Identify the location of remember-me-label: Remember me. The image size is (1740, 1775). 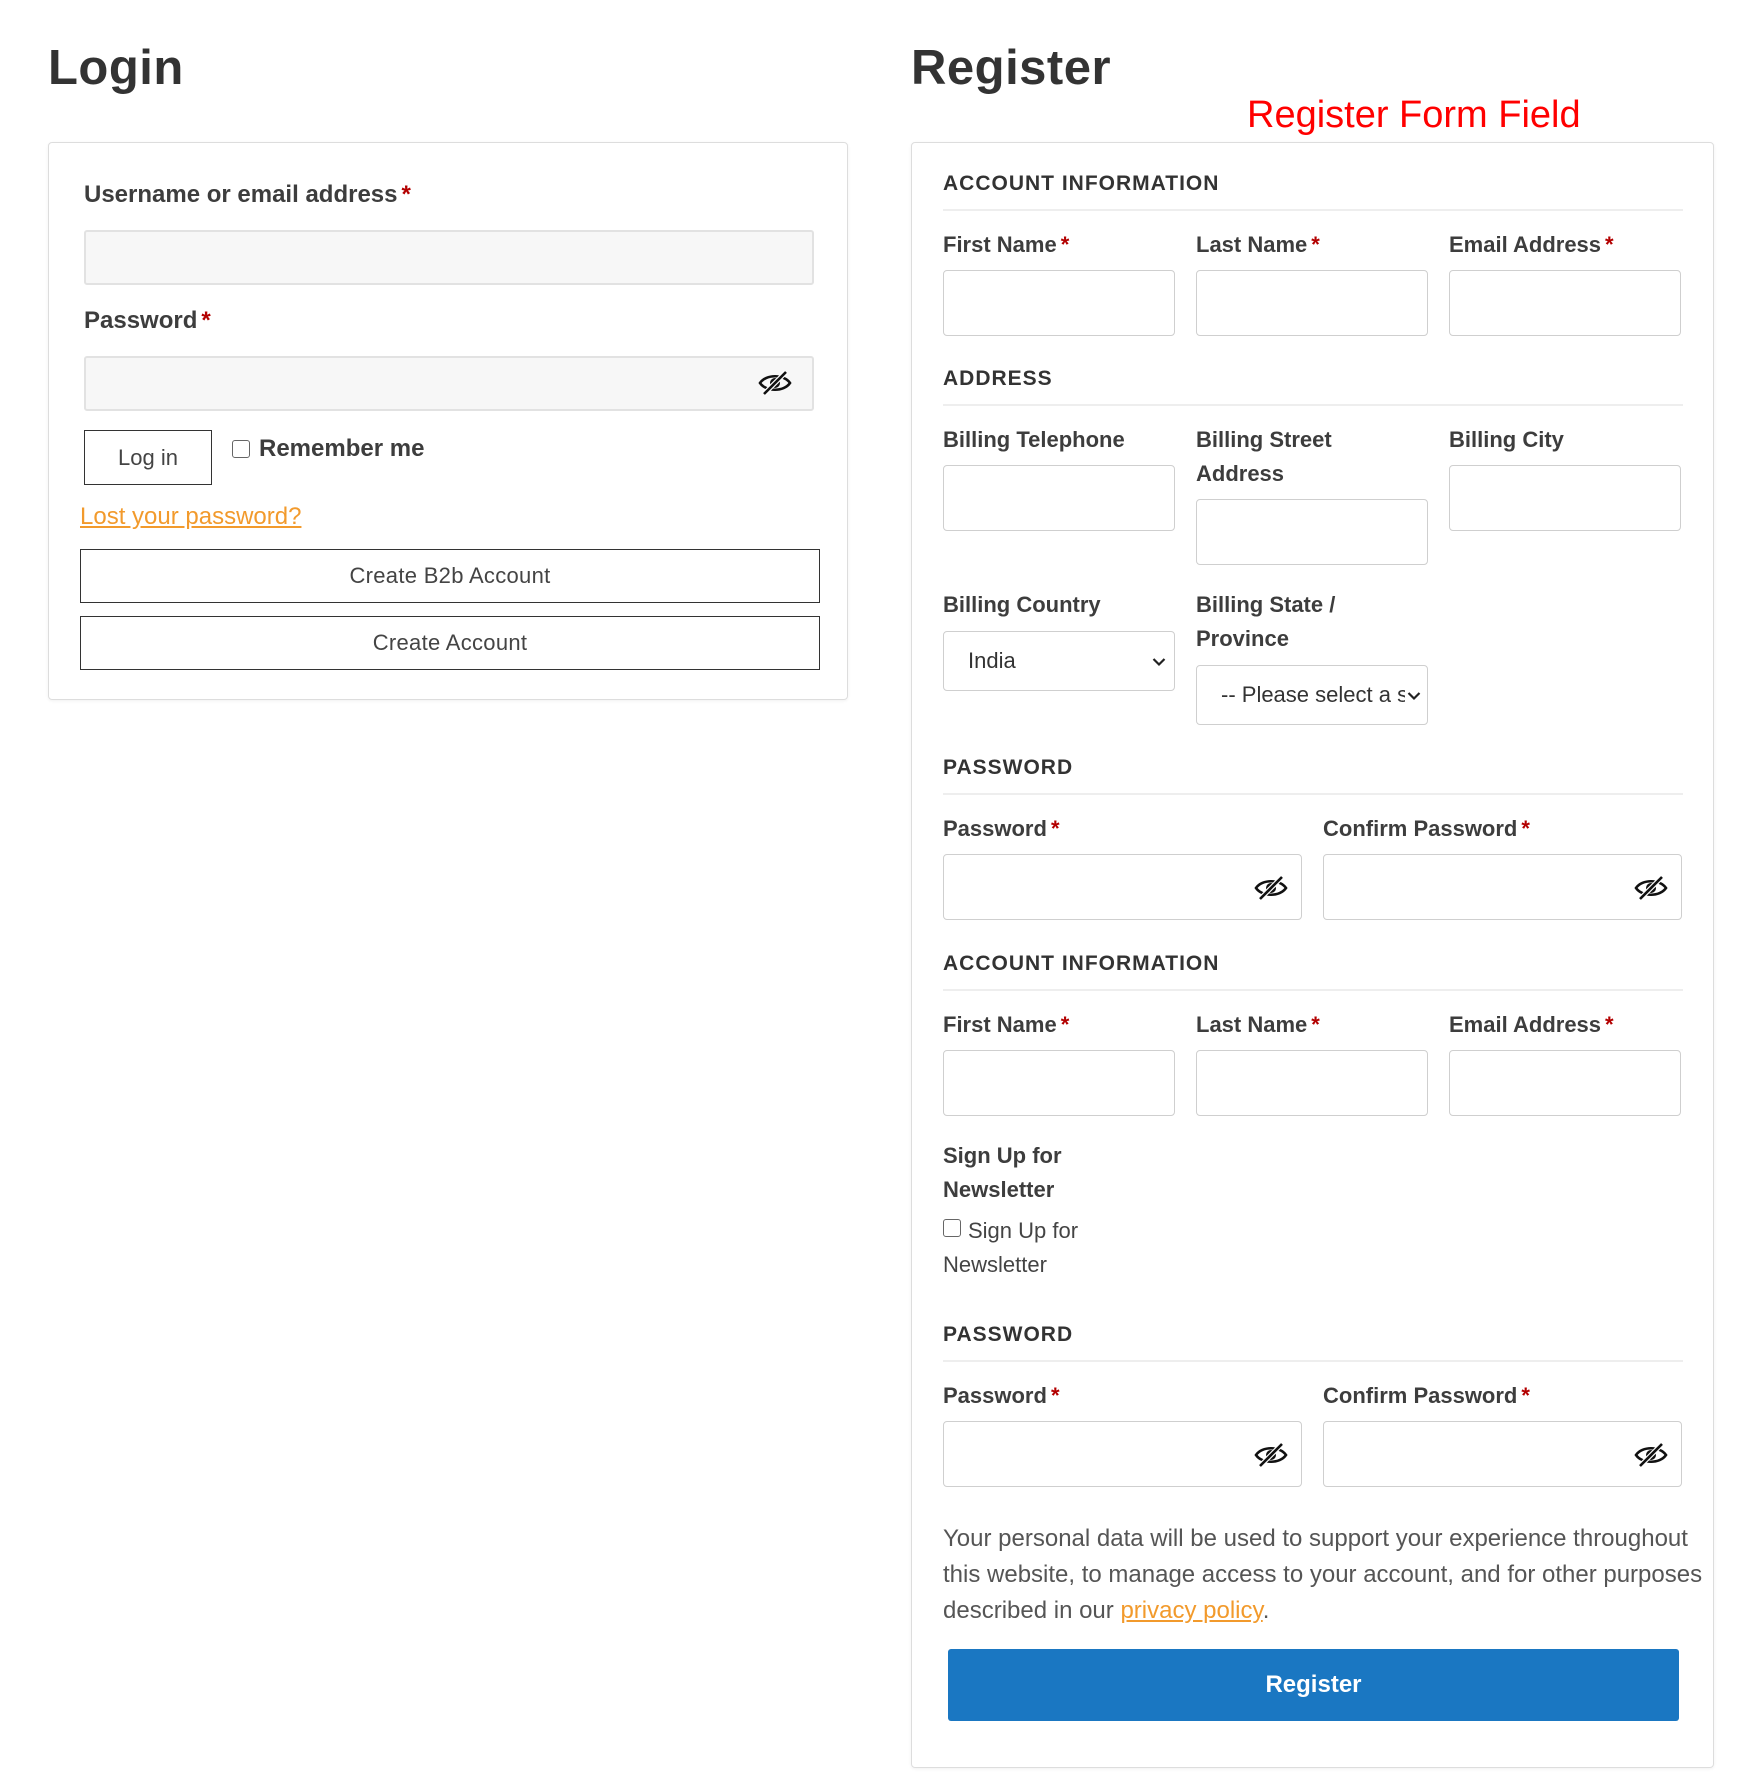
(341, 449).